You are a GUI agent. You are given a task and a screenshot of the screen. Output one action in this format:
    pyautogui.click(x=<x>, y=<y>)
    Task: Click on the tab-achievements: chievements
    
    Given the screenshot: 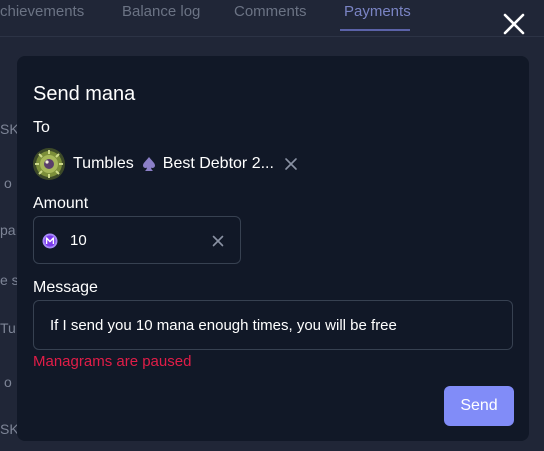 What is the action you would take?
    pyautogui.click(x=42, y=11)
    